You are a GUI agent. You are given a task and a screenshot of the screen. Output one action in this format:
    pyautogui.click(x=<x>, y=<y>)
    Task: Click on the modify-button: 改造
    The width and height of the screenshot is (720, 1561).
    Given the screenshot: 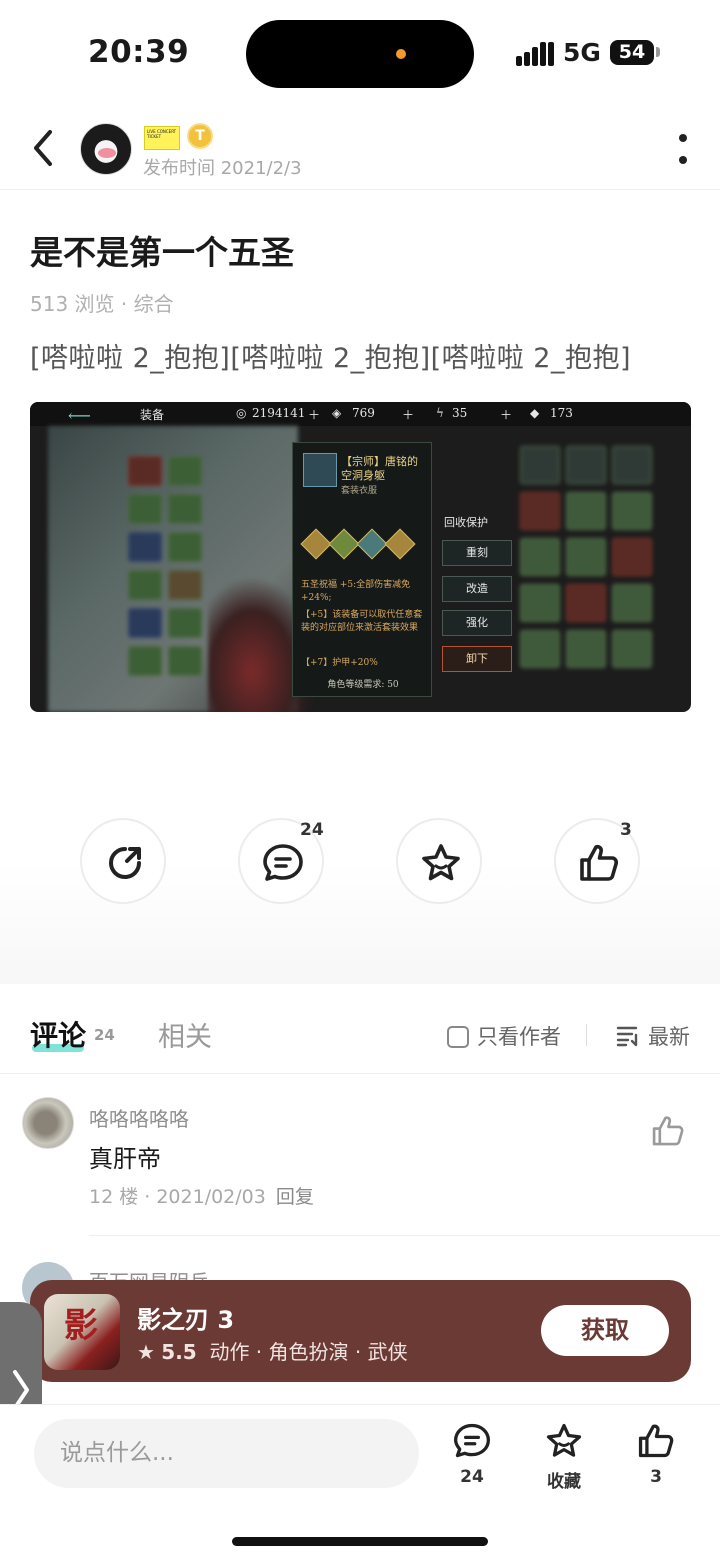 What is the action you would take?
    pyautogui.click(x=477, y=589)
    